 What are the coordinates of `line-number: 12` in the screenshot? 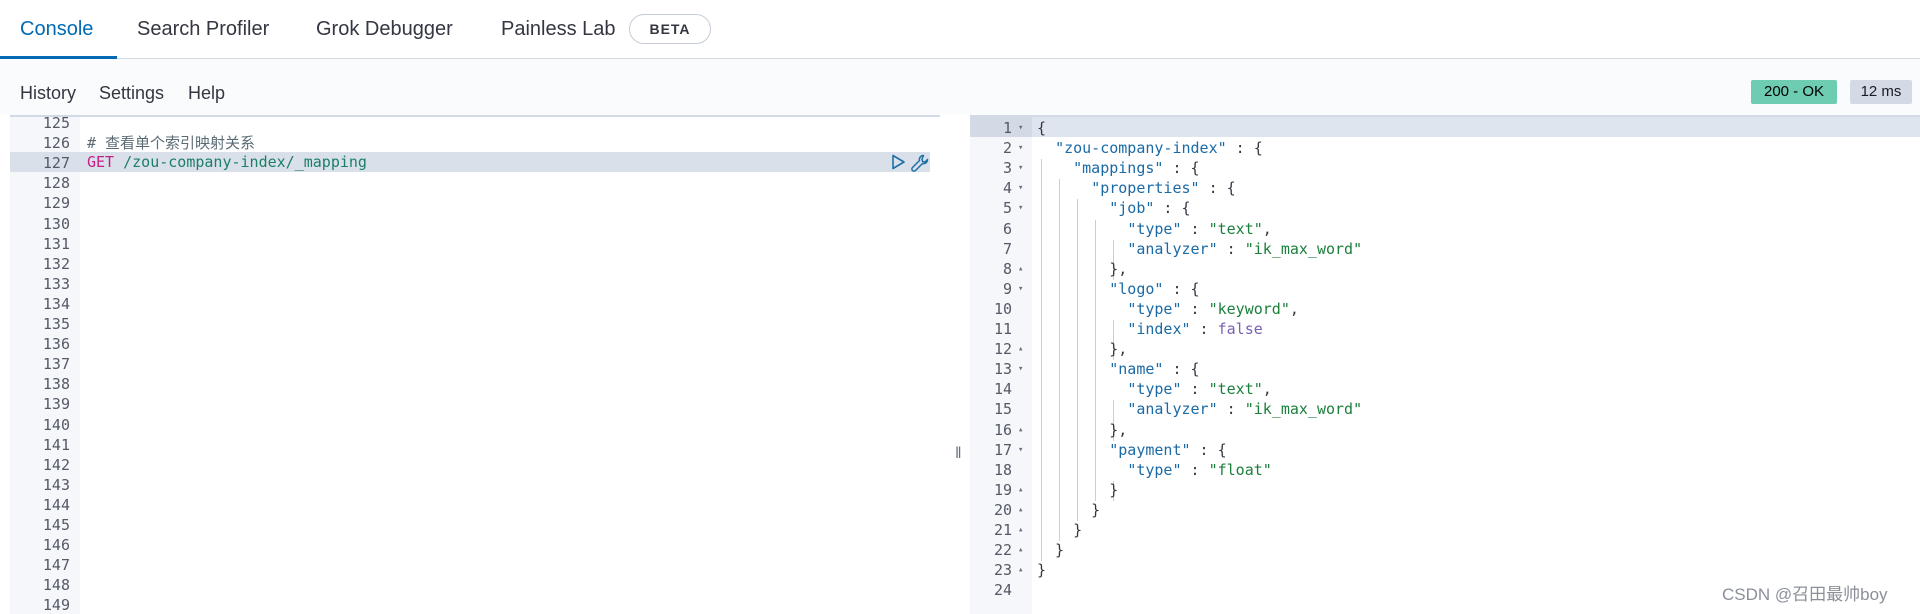 It's located at (1002, 349).